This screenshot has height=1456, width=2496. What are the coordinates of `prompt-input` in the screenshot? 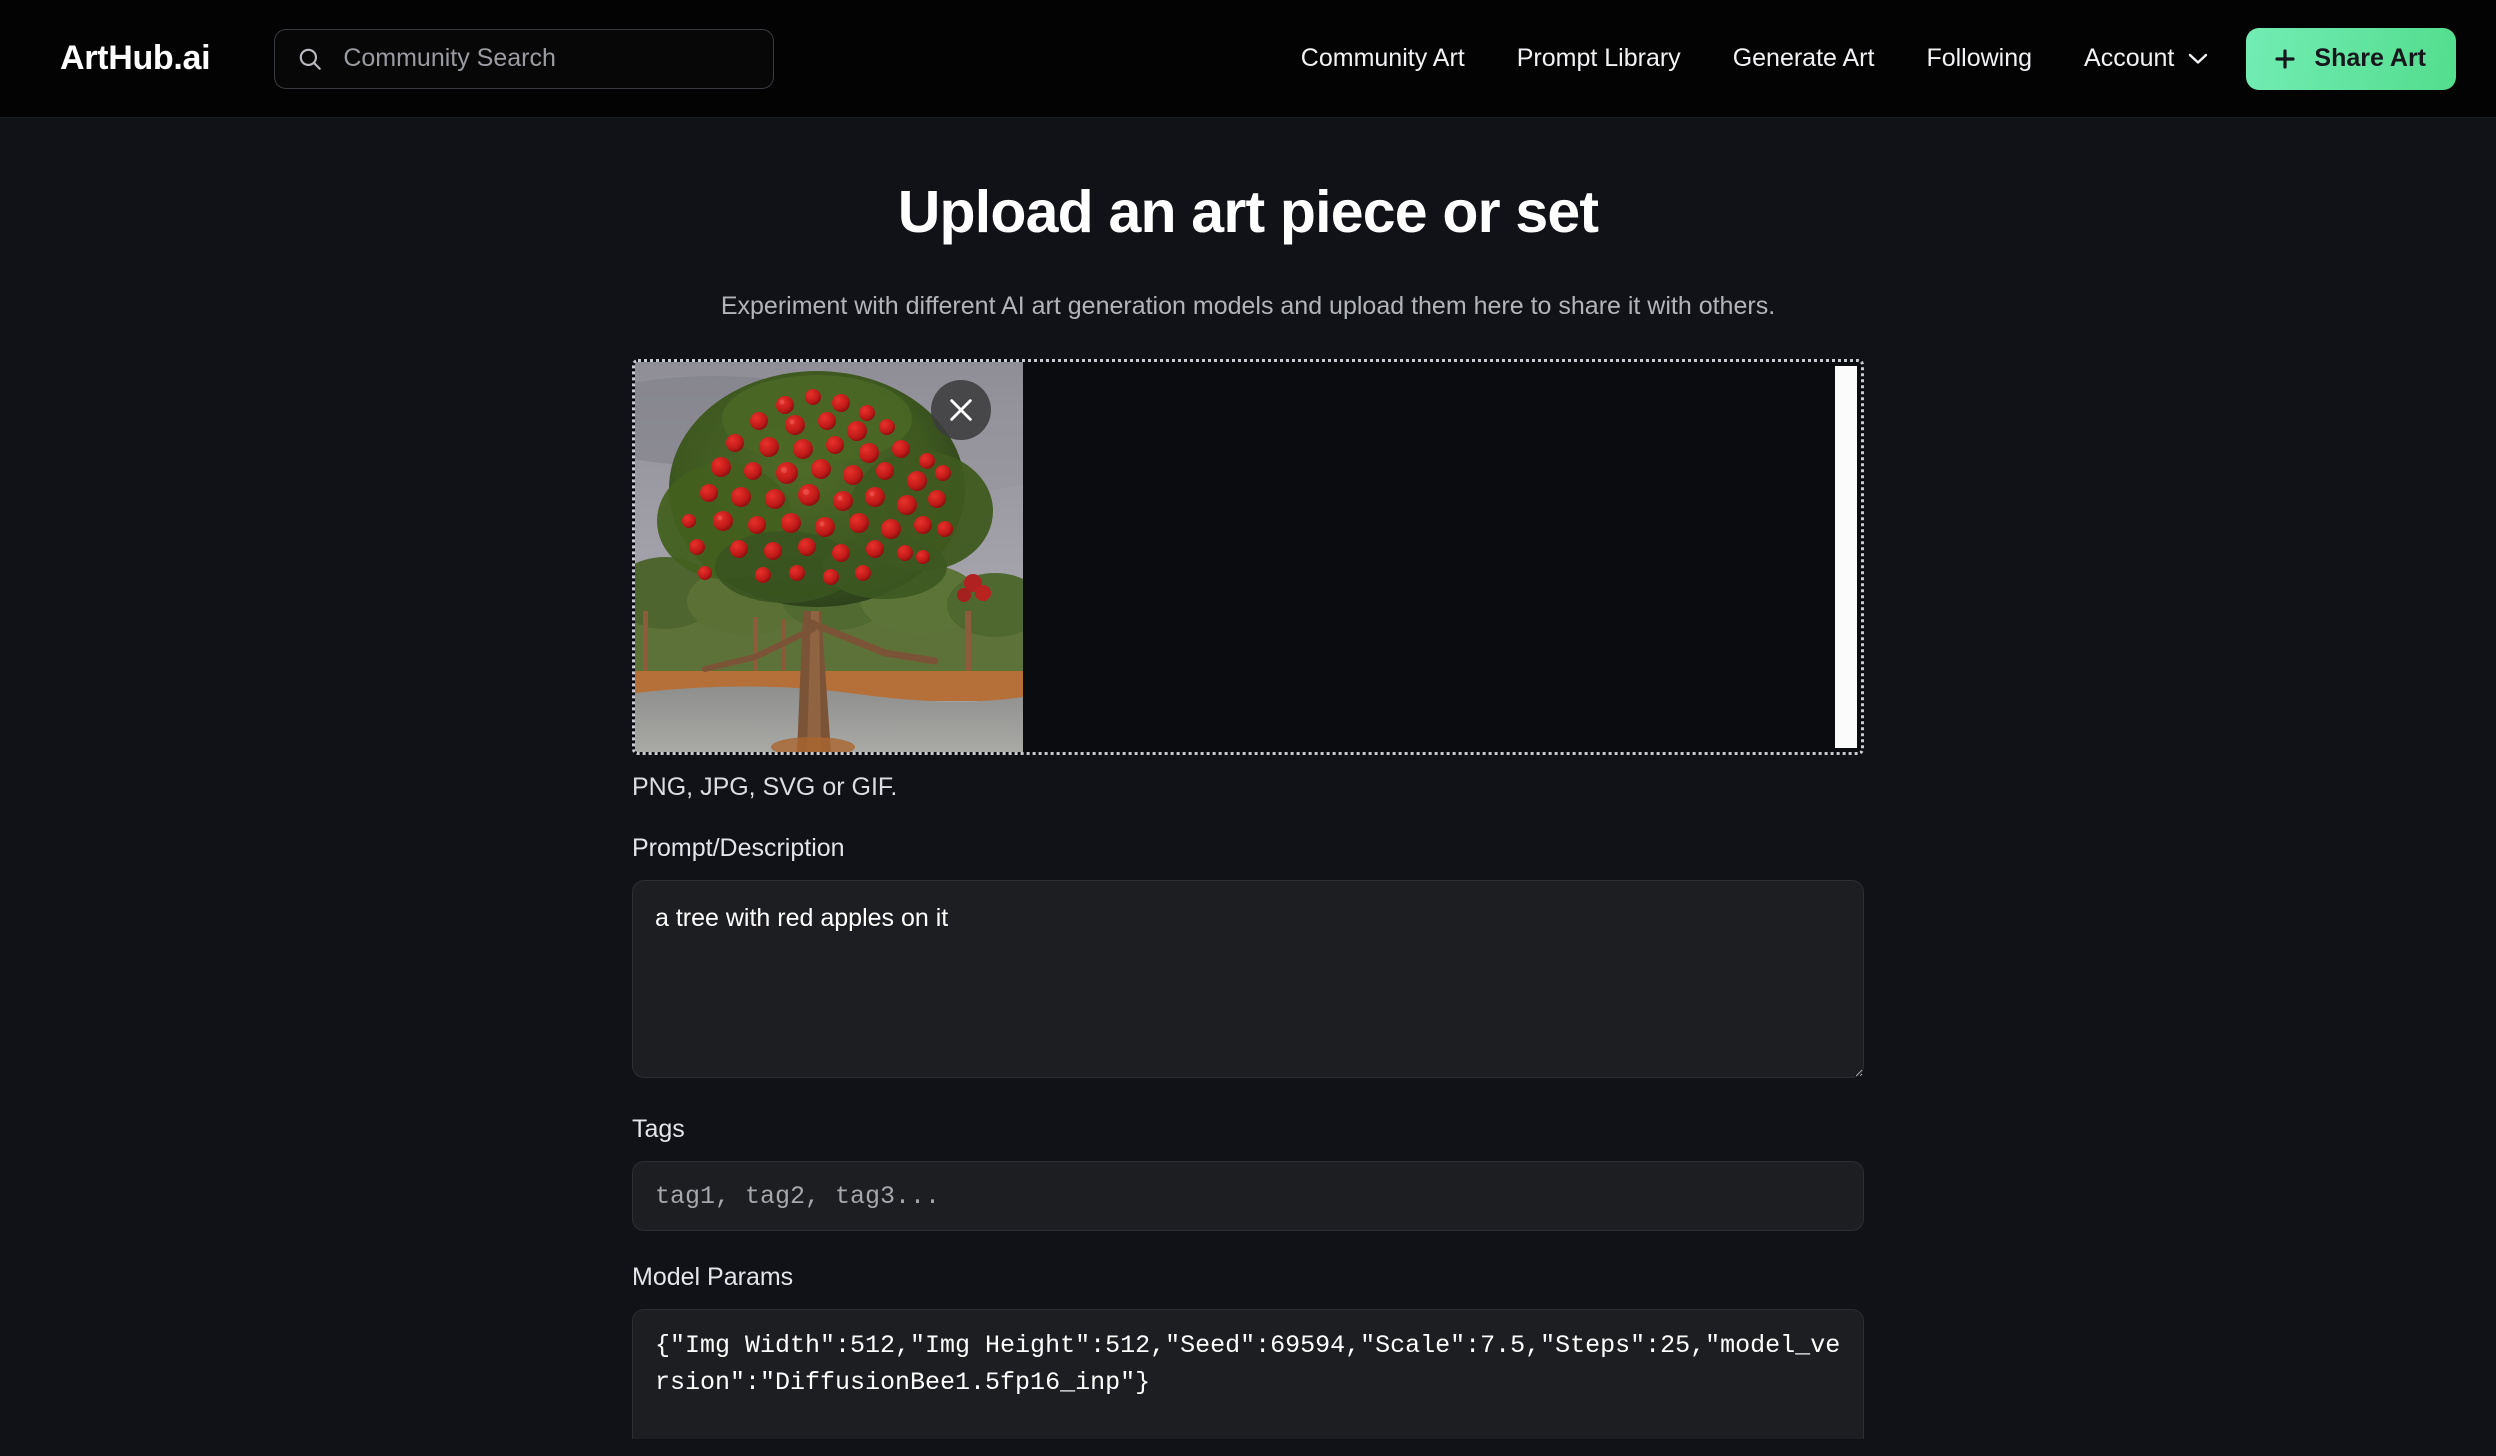 It's located at (1248, 979).